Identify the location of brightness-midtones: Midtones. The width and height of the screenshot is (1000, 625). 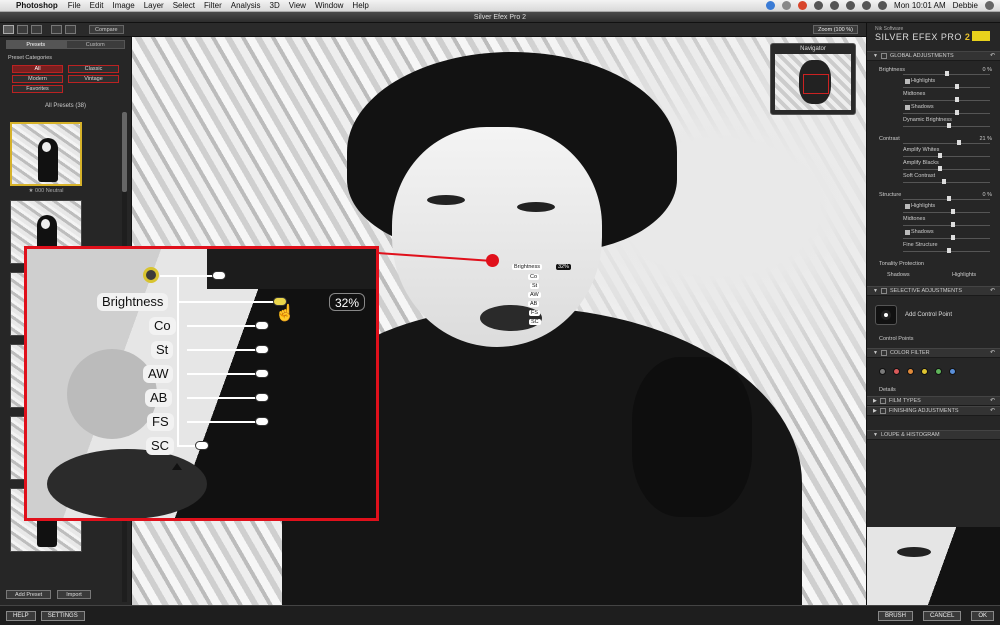
(933, 95).